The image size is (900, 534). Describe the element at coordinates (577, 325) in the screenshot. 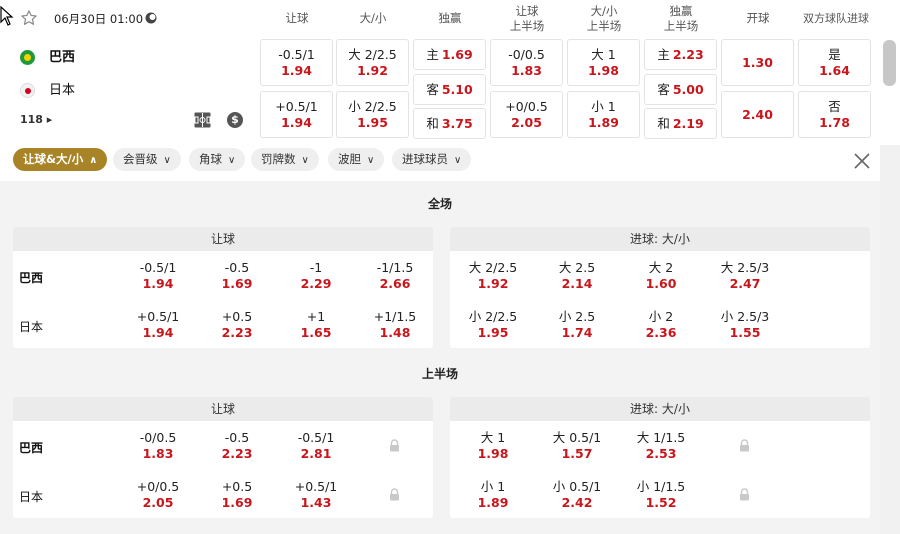

I see `odds-option: 小 2.5 1.74` at that location.